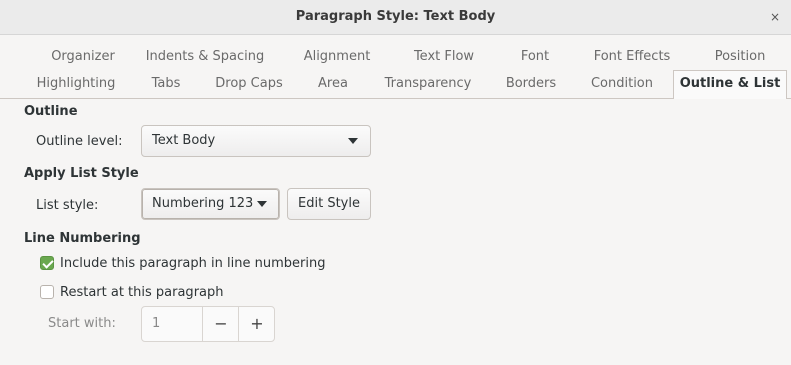  I want to click on line-numbering-heading: Line Numbering, so click(82, 238).